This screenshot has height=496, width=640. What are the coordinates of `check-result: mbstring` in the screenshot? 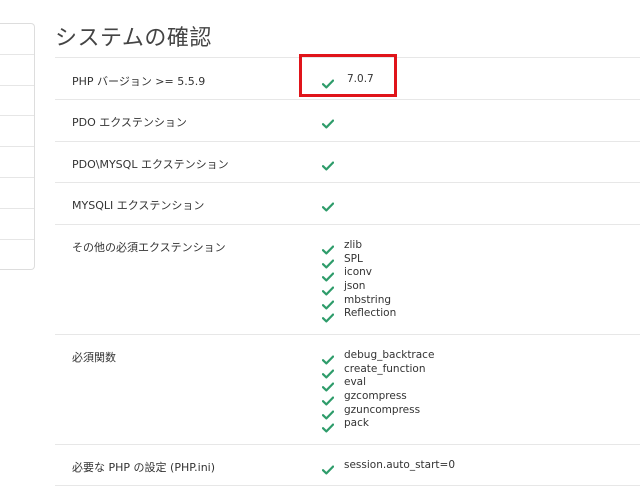 It's located at (358, 301).